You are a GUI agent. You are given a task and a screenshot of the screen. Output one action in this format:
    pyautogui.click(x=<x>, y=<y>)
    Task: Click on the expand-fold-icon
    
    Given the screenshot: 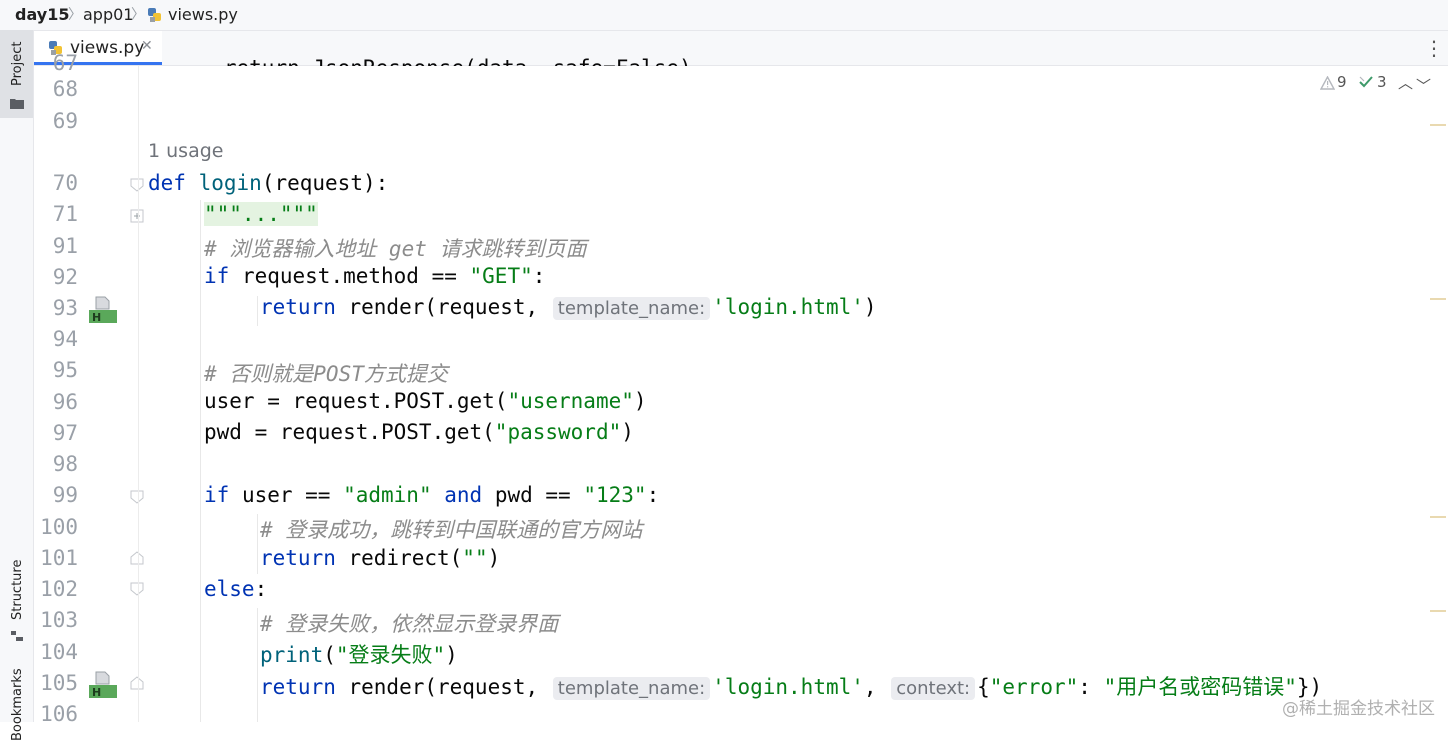 What is the action you would take?
    pyautogui.click(x=137, y=215)
    